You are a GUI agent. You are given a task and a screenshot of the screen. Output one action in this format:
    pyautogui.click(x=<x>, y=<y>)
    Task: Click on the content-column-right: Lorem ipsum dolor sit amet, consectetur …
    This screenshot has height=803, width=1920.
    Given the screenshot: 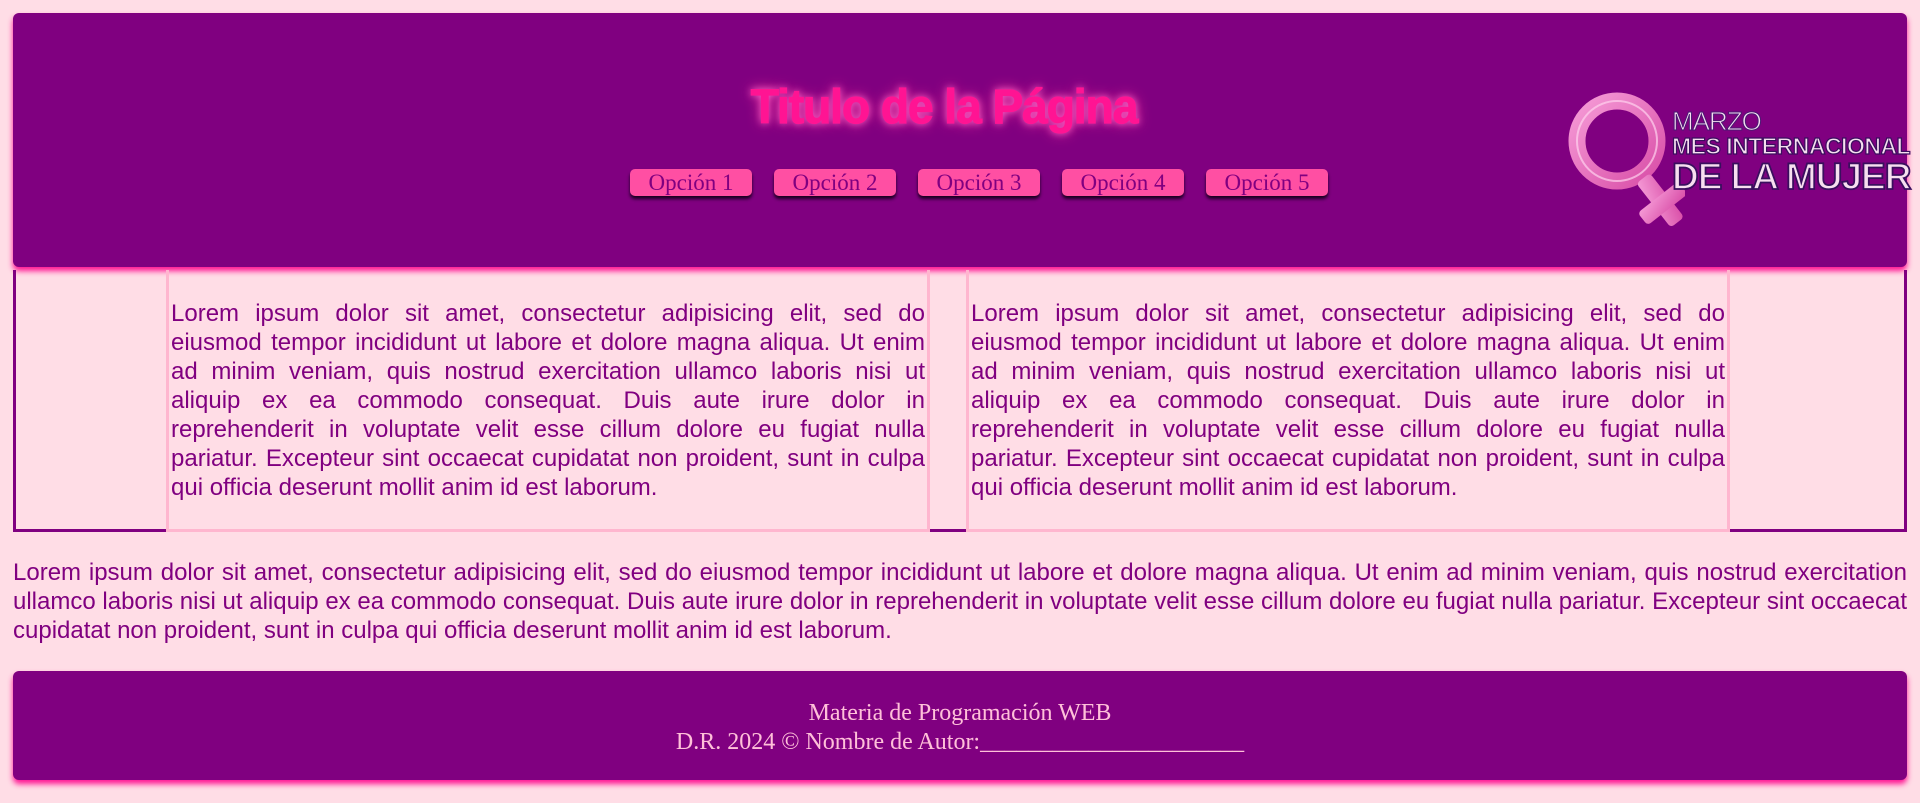 What is the action you would take?
    pyautogui.click(x=1348, y=401)
    